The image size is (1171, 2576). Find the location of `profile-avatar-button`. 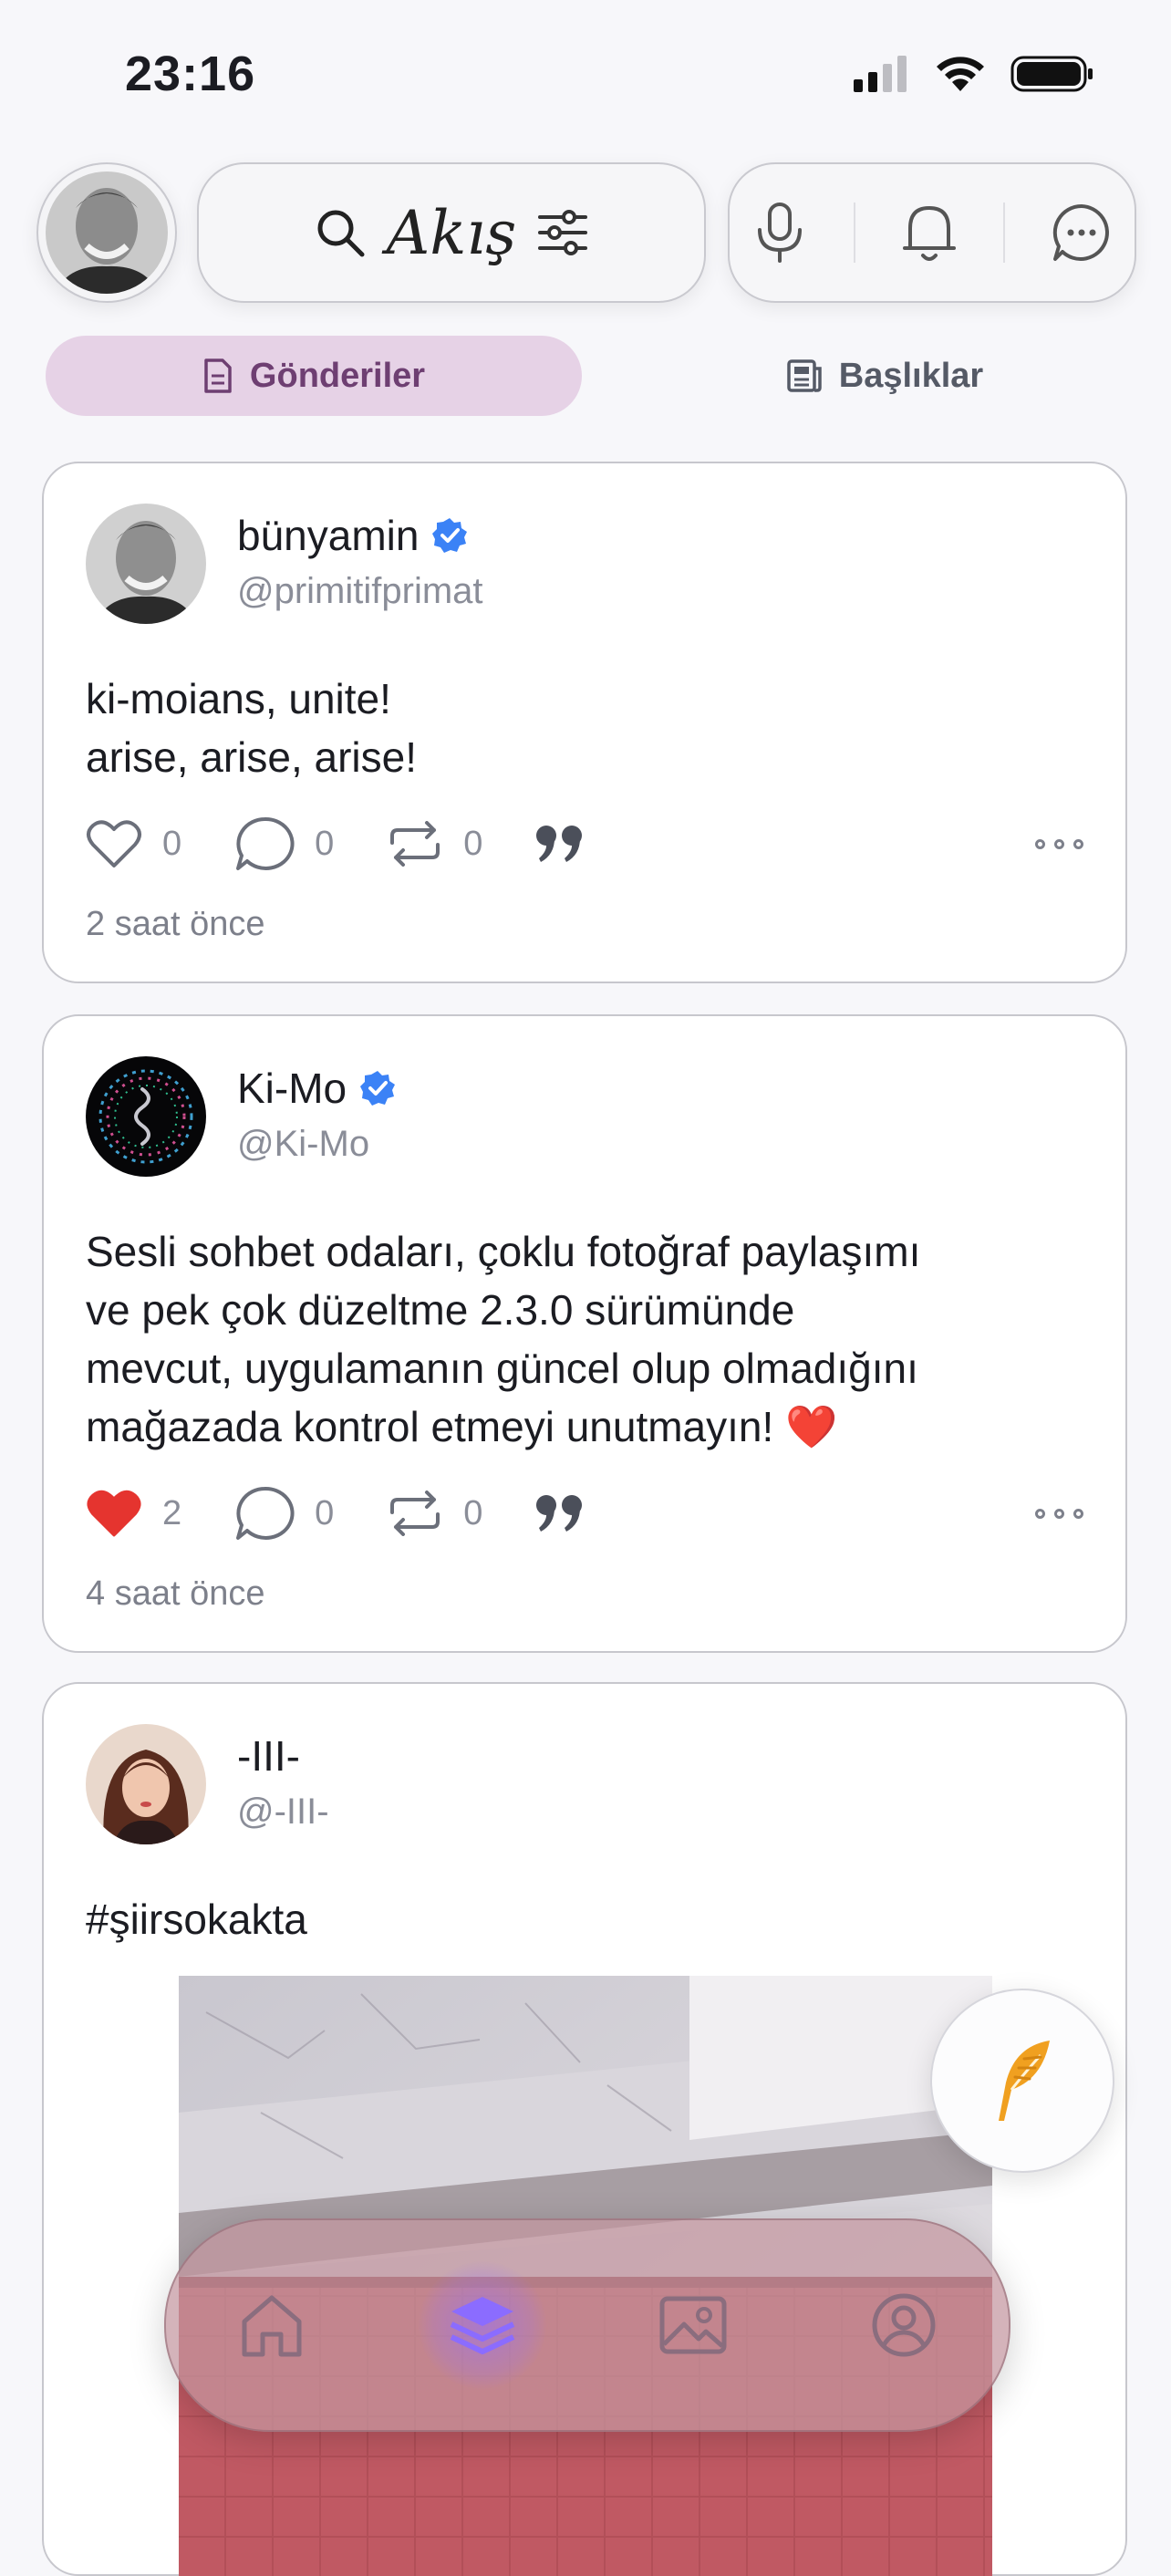

profile-avatar-button is located at coordinates (106, 232).